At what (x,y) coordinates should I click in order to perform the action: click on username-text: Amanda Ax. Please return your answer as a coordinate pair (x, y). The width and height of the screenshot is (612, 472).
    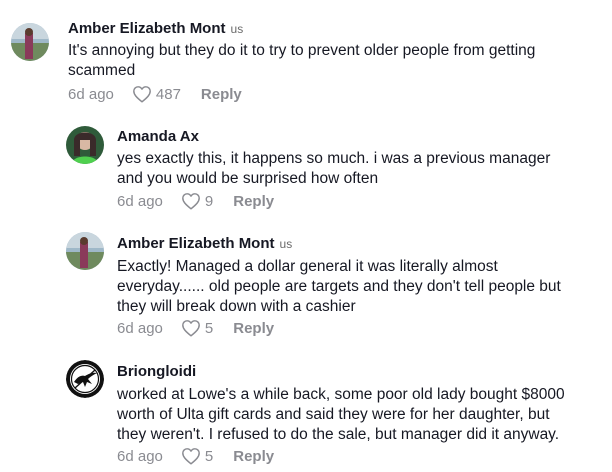
    Looking at the image, I should click on (158, 136).